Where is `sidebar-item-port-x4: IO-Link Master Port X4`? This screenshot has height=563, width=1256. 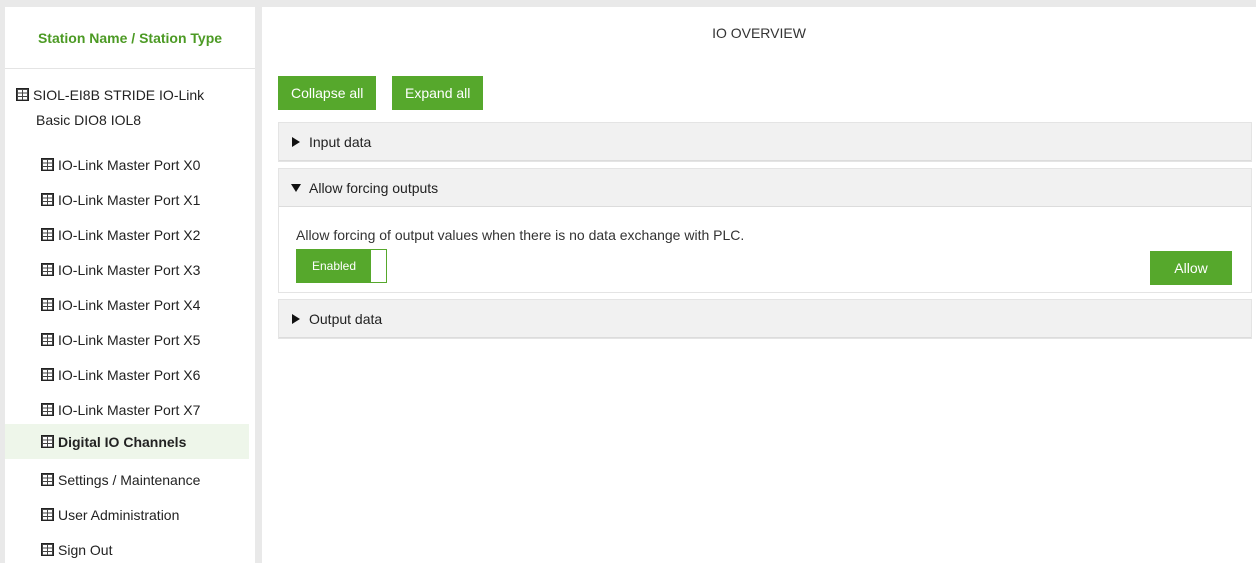 sidebar-item-port-x4: IO-Link Master Port X4 is located at coordinates (127, 305).